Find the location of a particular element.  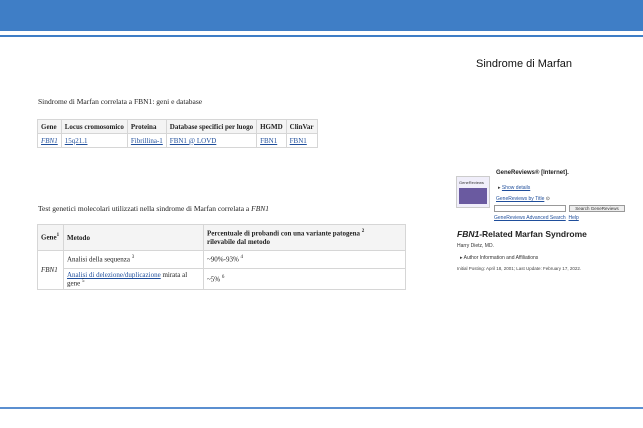

footnote-ref: 6 is located at coordinates (223, 277).